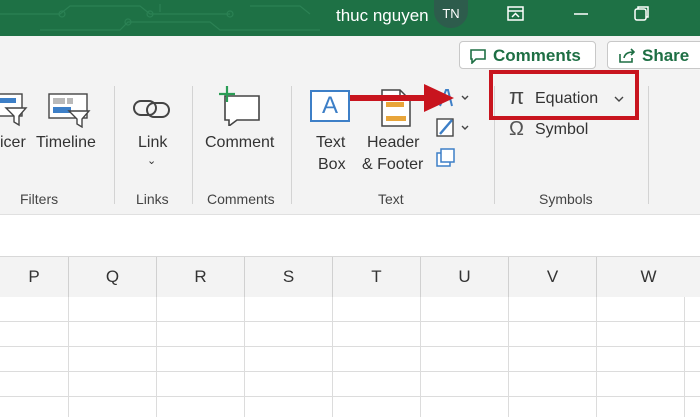 The width and height of the screenshot is (700, 417). I want to click on restore-icon, so click(641, 13).